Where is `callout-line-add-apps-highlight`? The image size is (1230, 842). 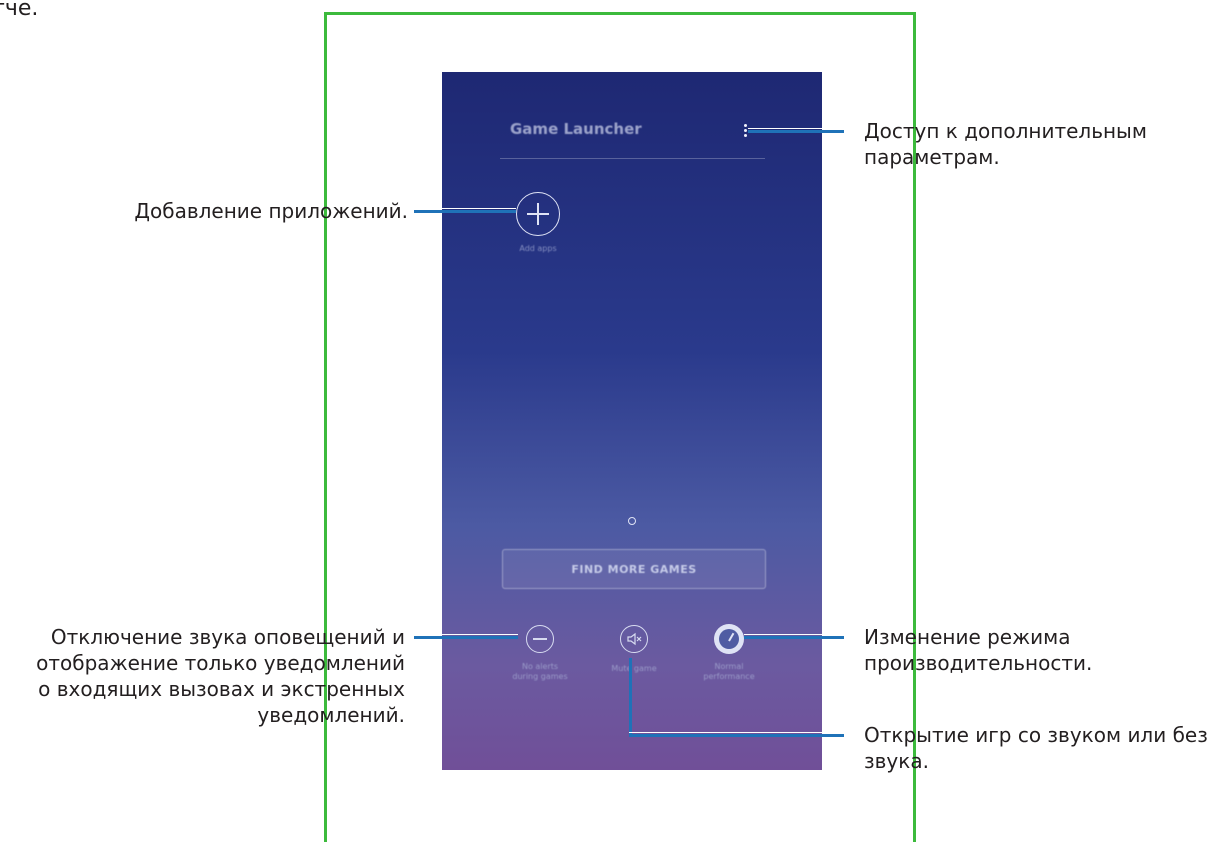 callout-line-add-apps-highlight is located at coordinates (465, 208).